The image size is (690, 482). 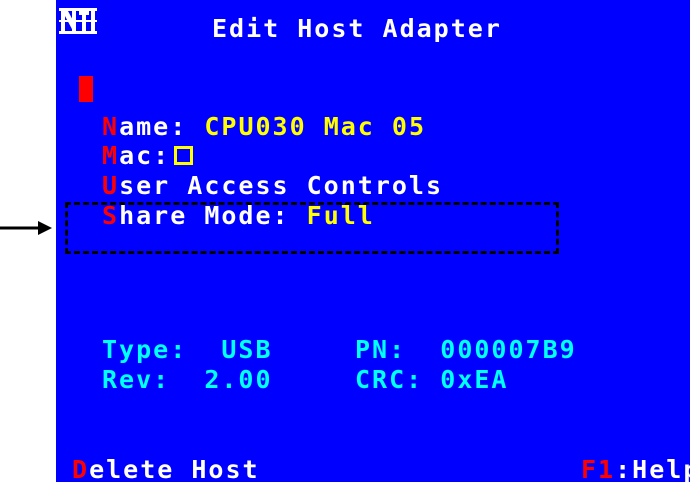 I want to click on pn-label: PN:, so click(x=381, y=349).